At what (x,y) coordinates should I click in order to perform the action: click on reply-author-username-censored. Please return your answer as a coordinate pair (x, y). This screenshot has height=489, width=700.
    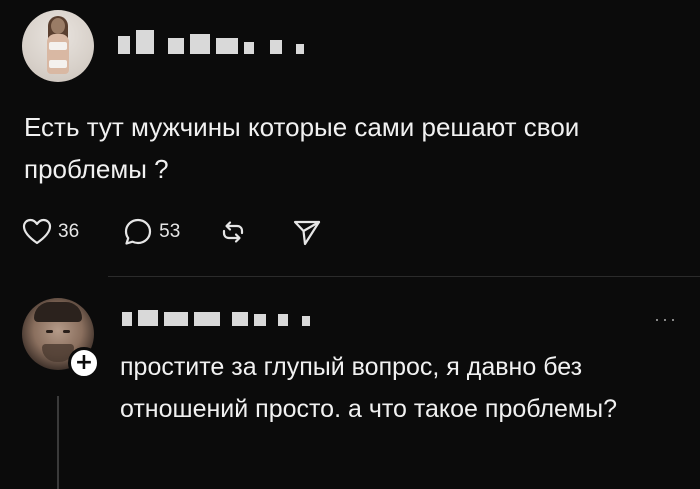
    Looking at the image, I should click on (216, 318).